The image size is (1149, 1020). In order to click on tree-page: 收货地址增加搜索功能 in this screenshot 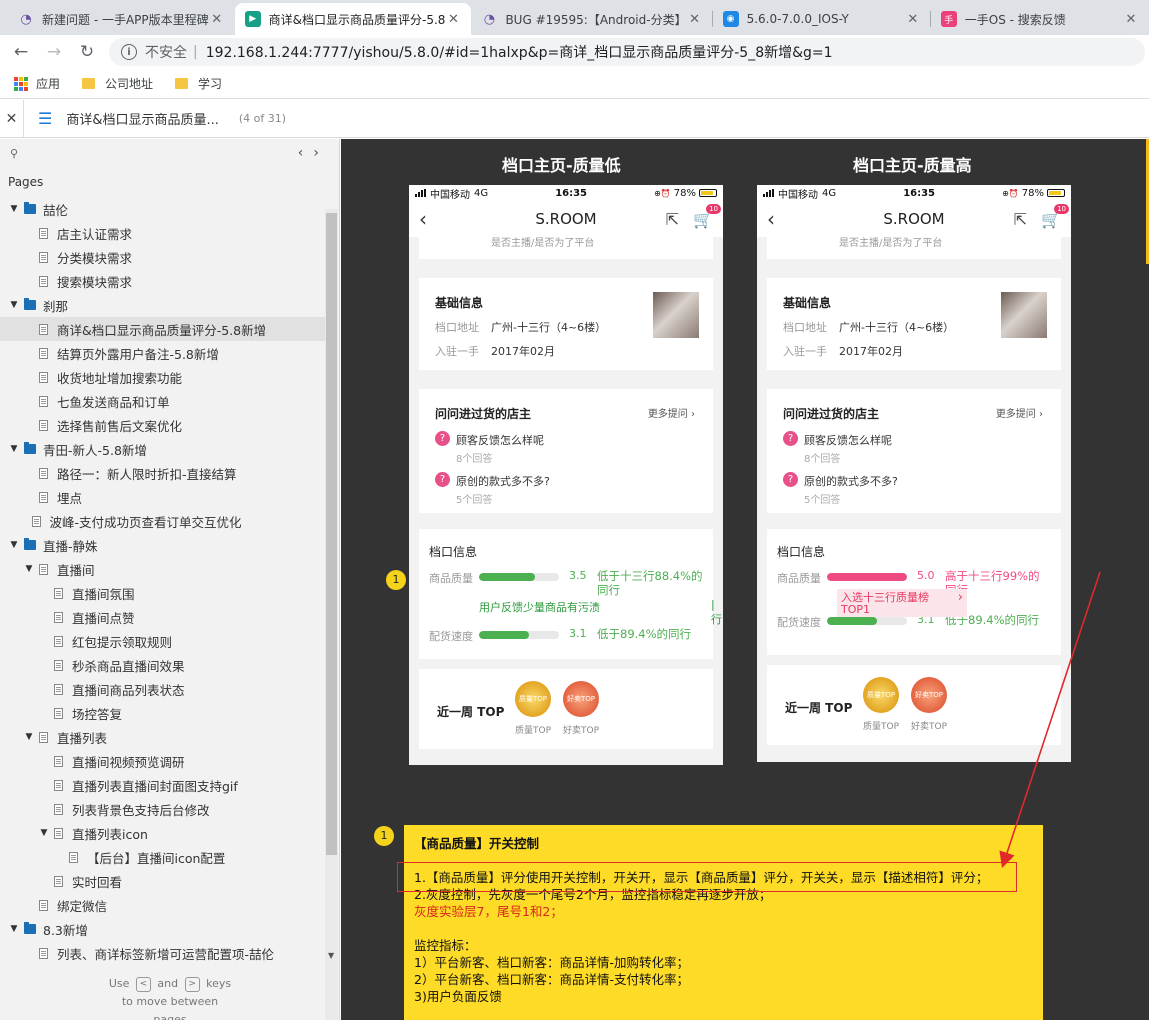, I will do `click(162, 377)`.